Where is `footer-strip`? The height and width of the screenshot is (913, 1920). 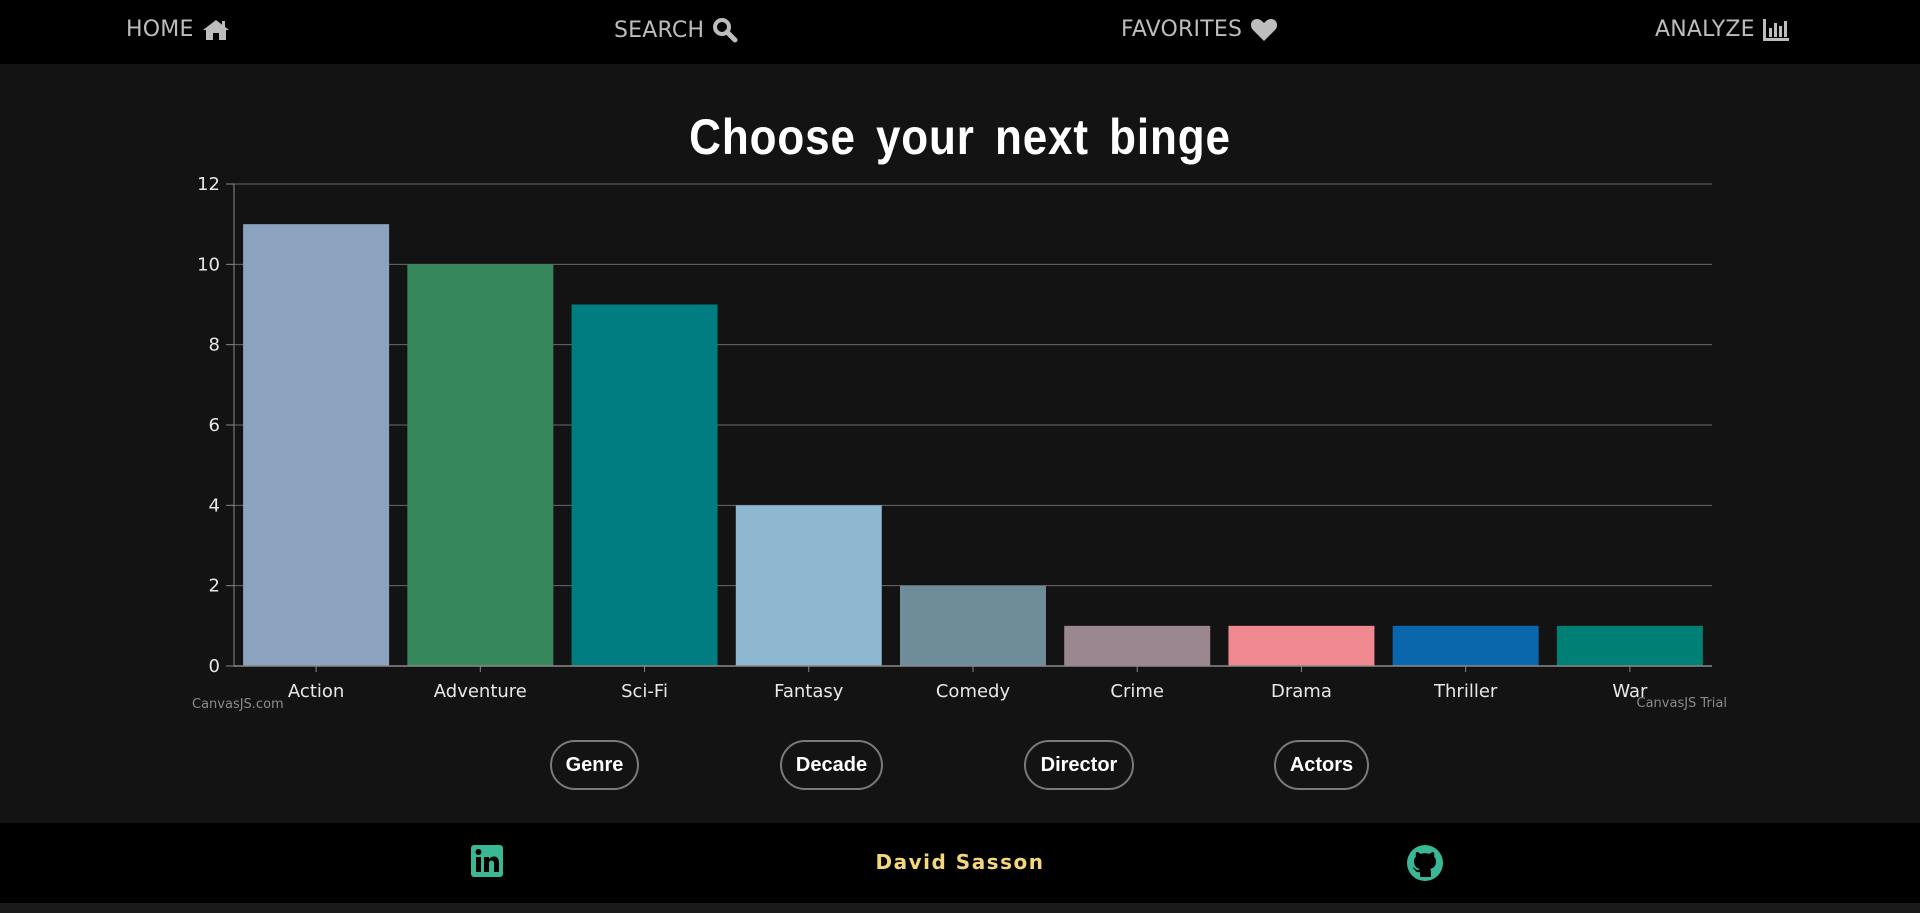 footer-strip is located at coordinates (960, 908).